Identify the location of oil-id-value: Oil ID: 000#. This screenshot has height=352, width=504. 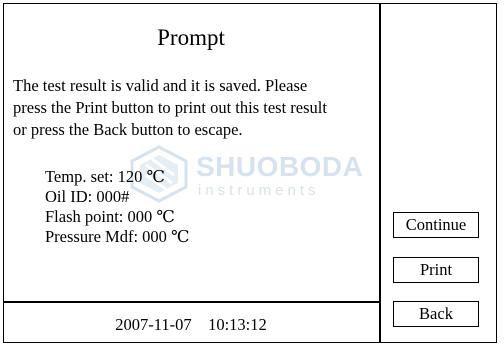
(87, 196).